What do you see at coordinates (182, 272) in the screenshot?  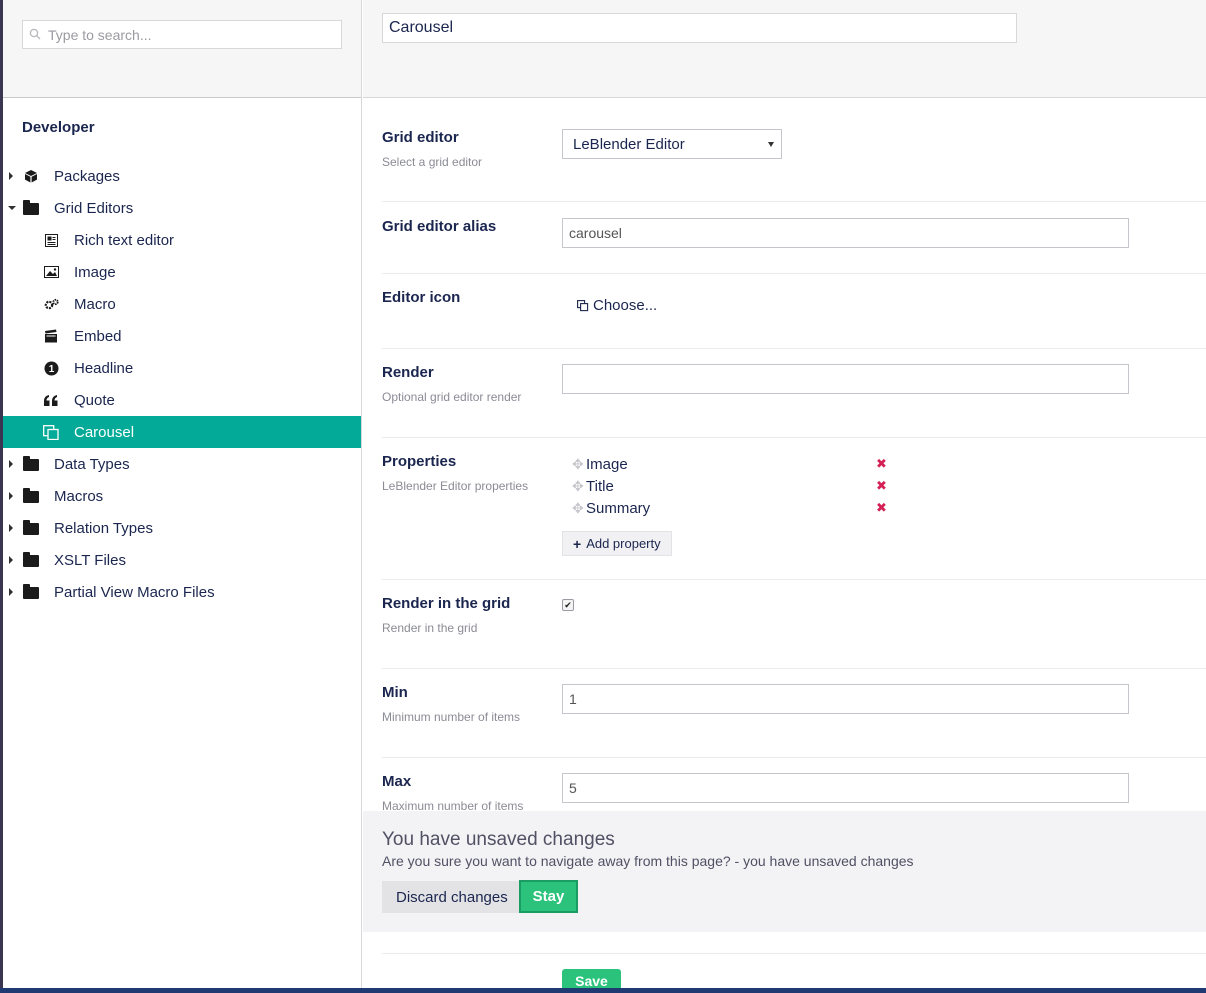 I see `tree-item-image: Image` at bounding box center [182, 272].